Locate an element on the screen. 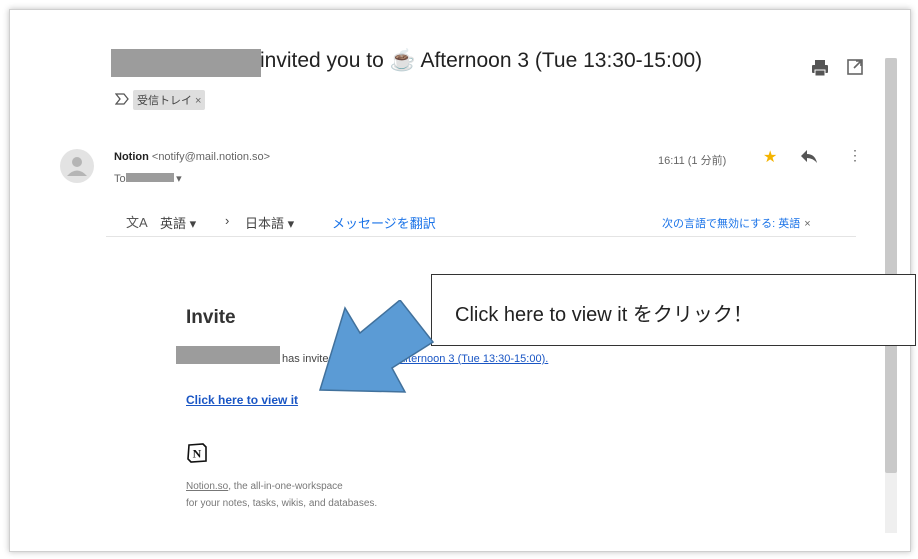 The width and height of the screenshot is (918, 559). subject-event: Afternoon 3 (Tue 13:30-15:00) is located at coordinates (561, 60).